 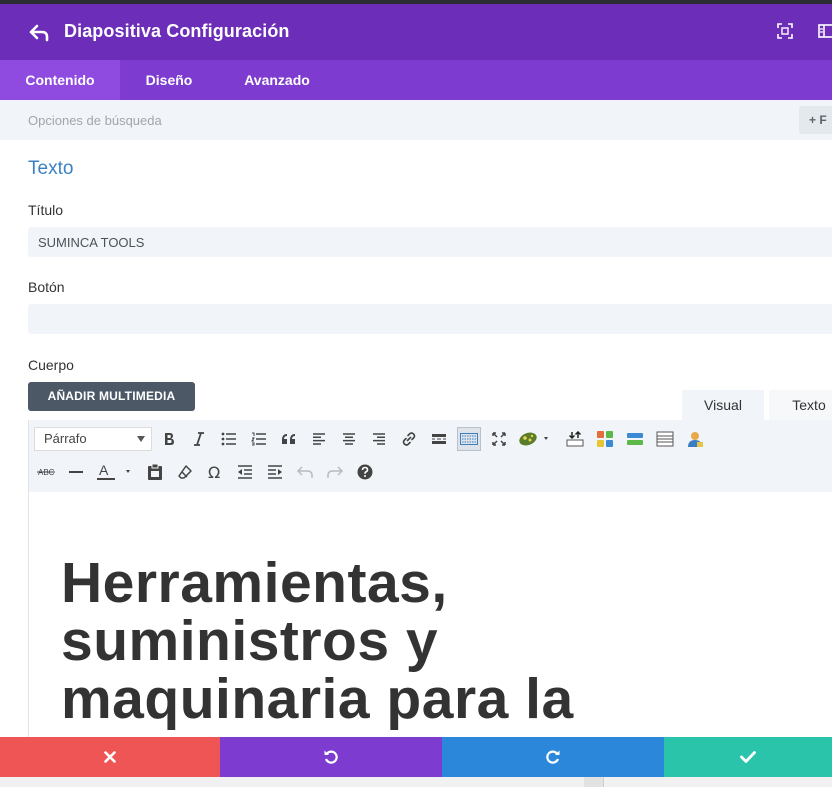 What do you see at coordinates (104, 470) in the screenshot?
I see `svg-text: A` at bounding box center [104, 470].